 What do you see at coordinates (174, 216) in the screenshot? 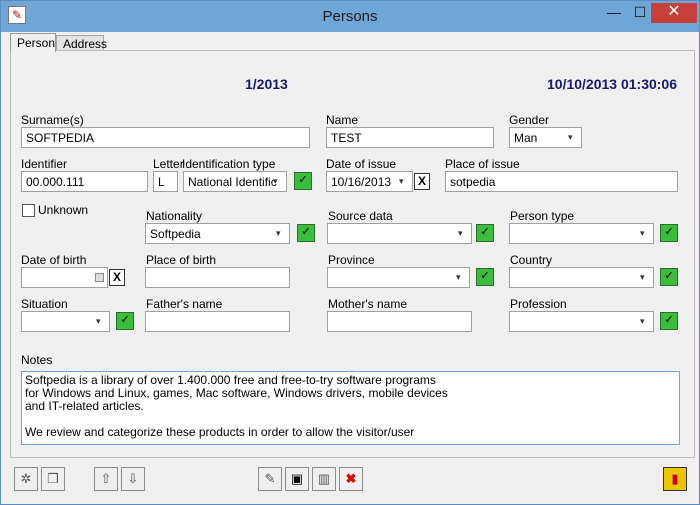
I see `nationality-label: Nationality` at bounding box center [174, 216].